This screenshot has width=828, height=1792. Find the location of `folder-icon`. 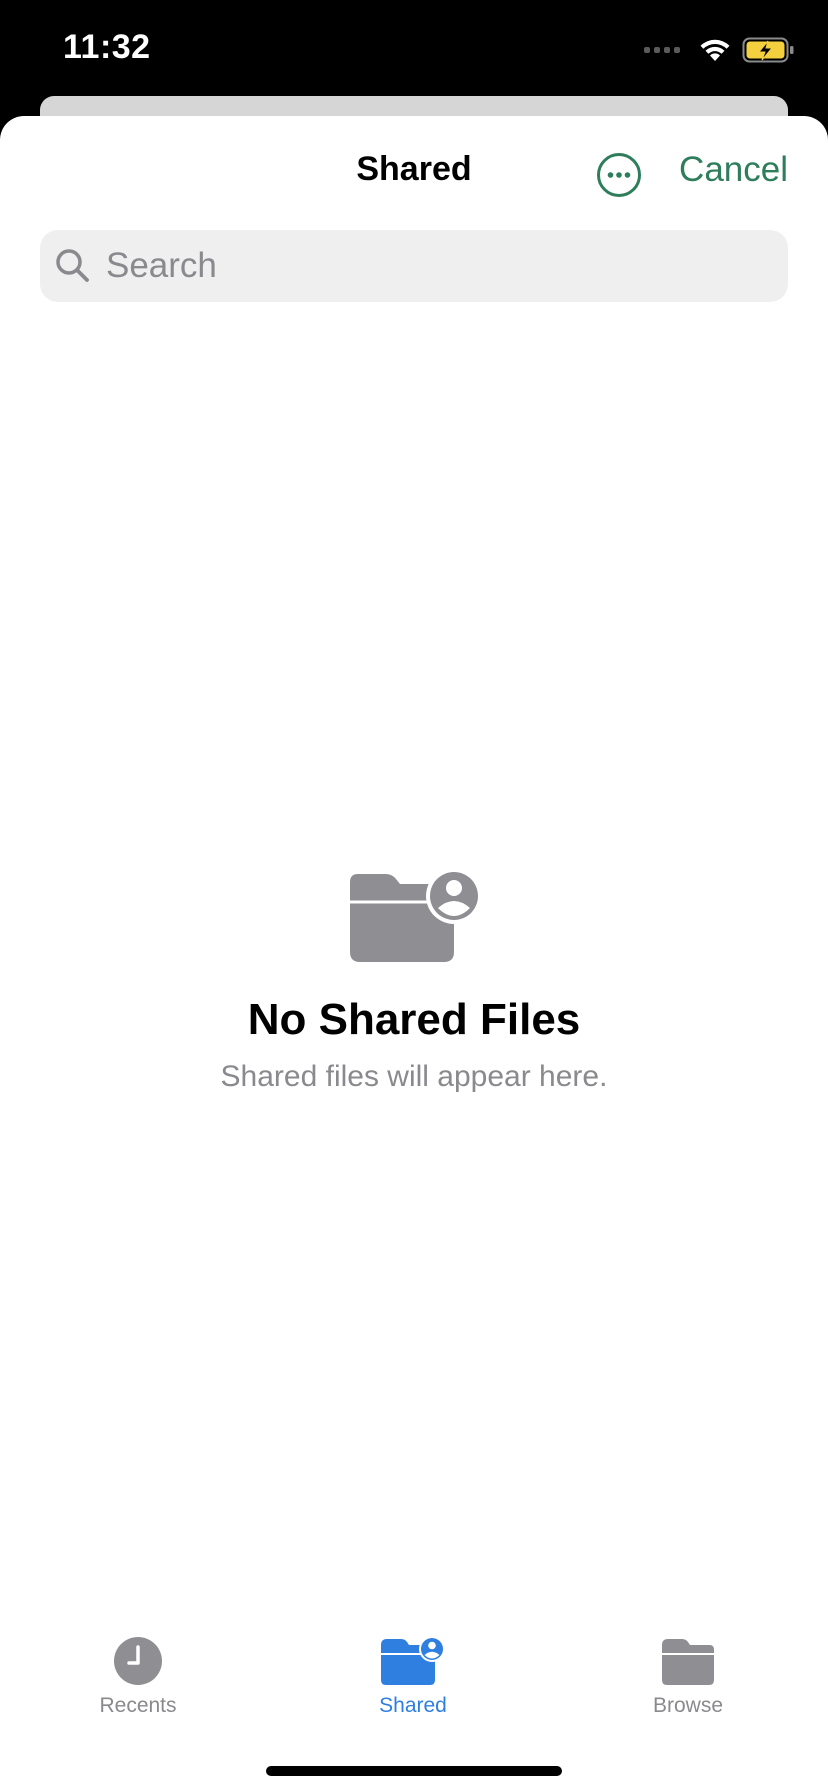

folder-icon is located at coordinates (688, 1662).